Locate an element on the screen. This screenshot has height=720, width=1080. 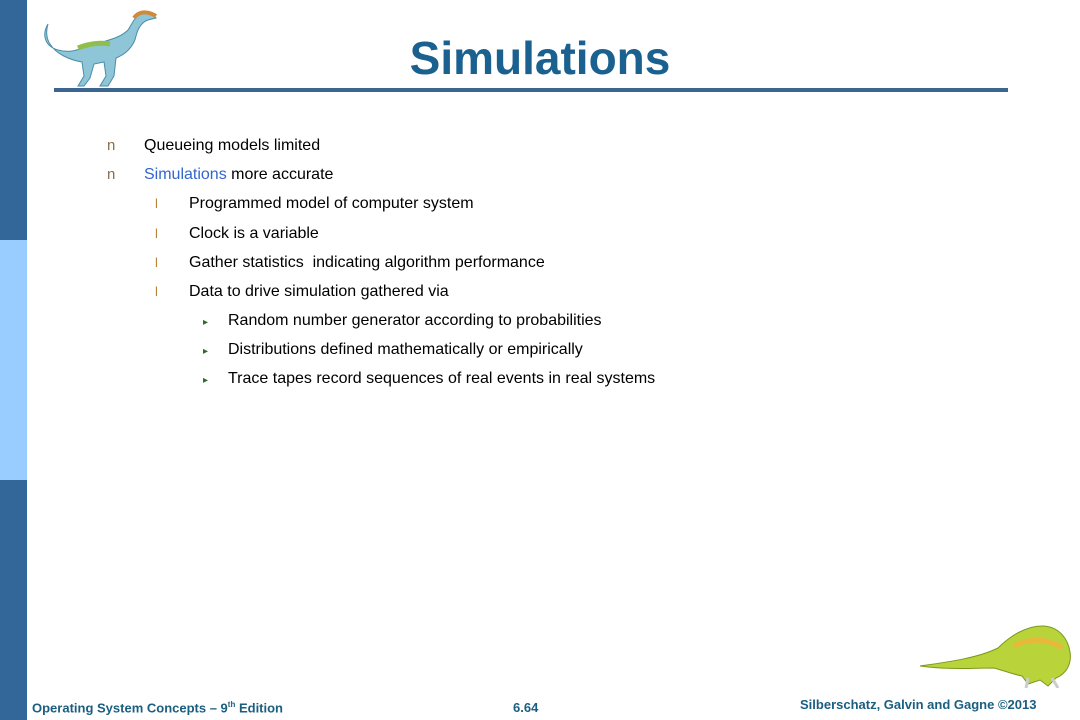
sidebar-stripe is located at coordinates (13, 360).